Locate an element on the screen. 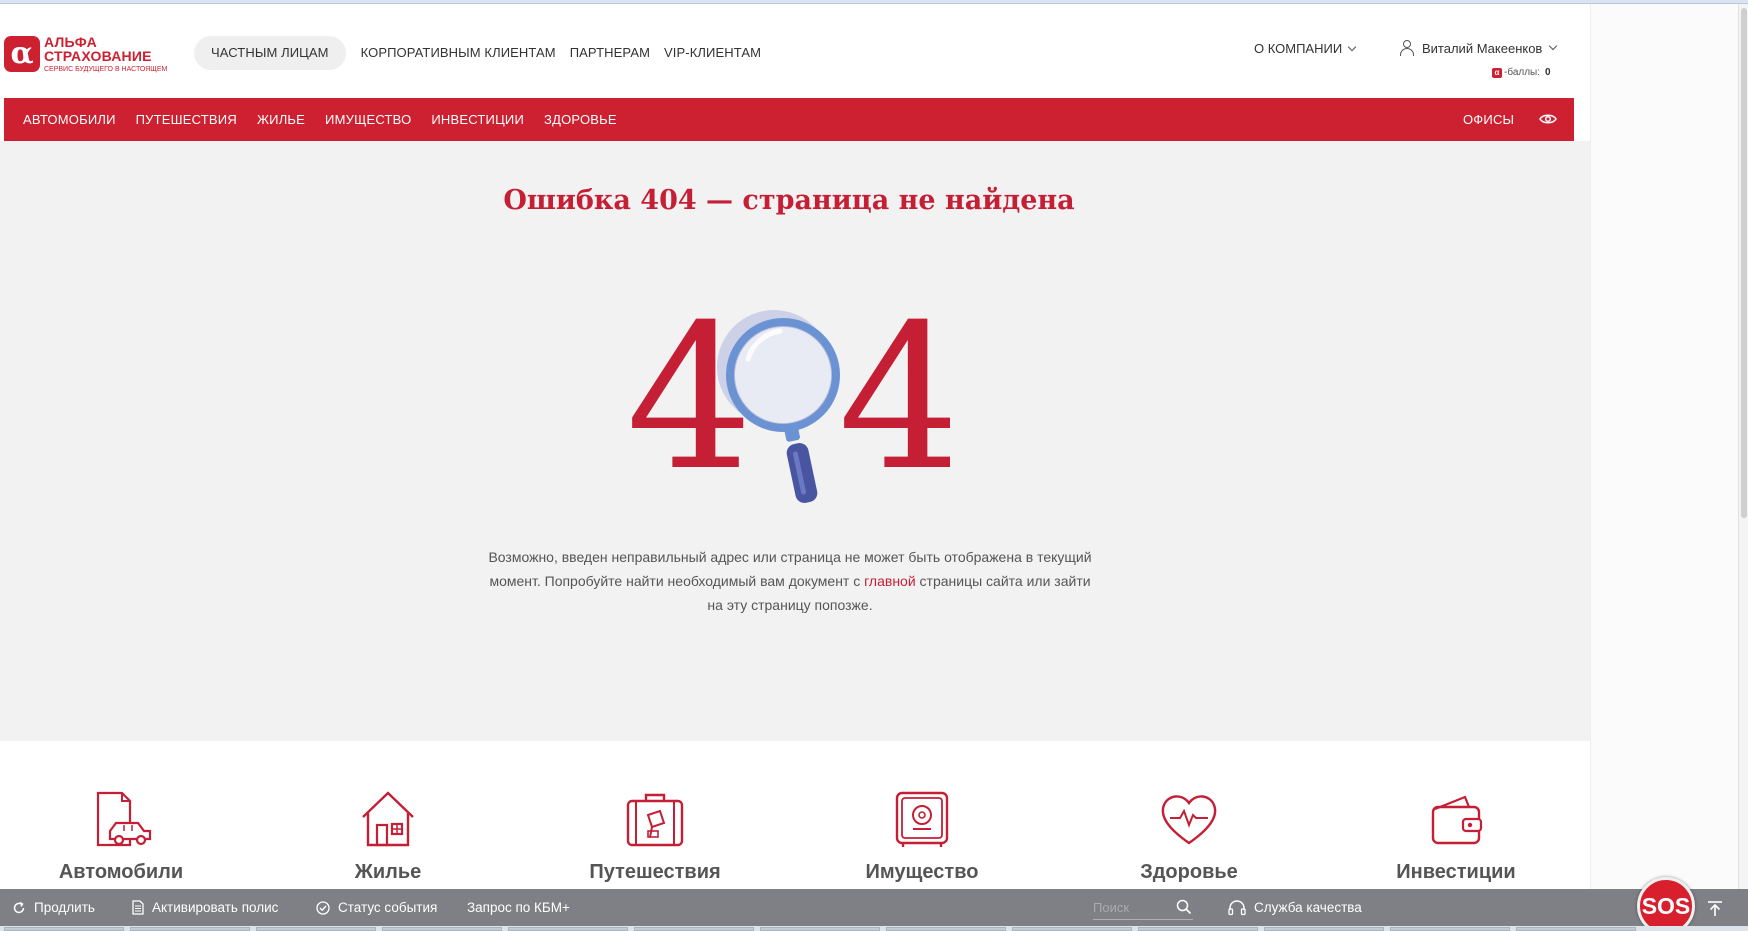 This screenshot has width=1748, height=931. user-name: Виталий Макеенков is located at coordinates (1482, 48).